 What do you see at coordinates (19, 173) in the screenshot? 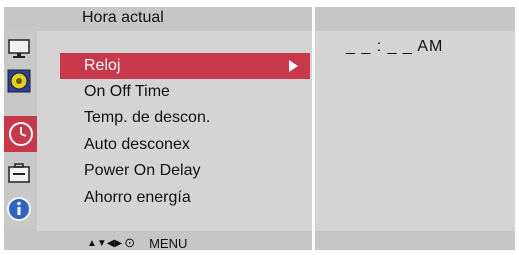
I see `toolbox-icon` at bounding box center [19, 173].